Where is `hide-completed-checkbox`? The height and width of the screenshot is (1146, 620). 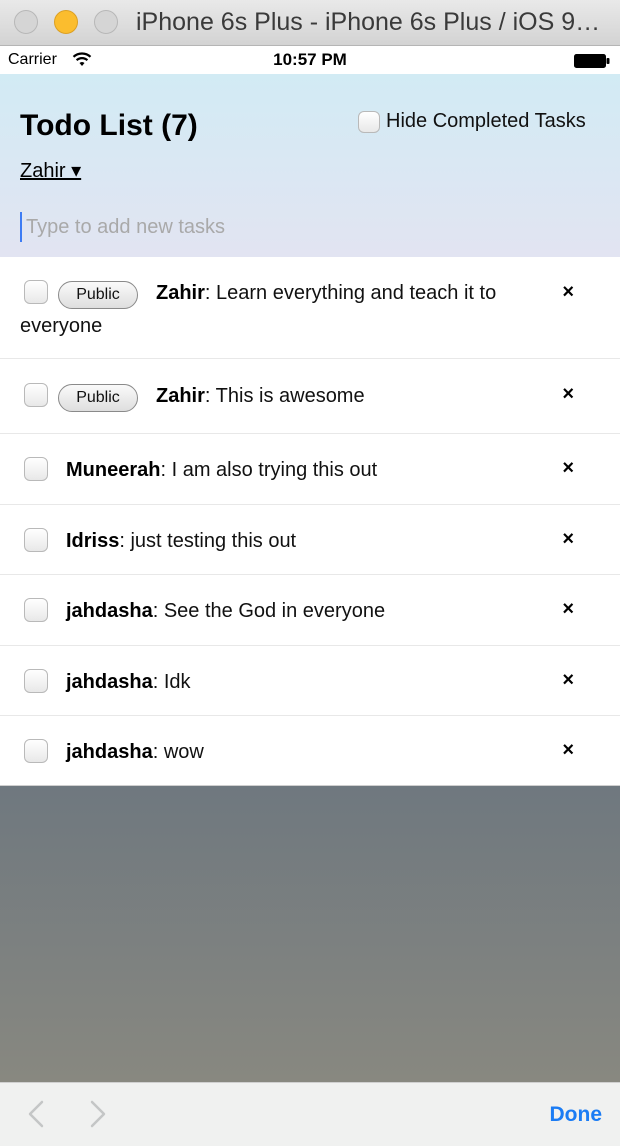 hide-completed-checkbox is located at coordinates (369, 121).